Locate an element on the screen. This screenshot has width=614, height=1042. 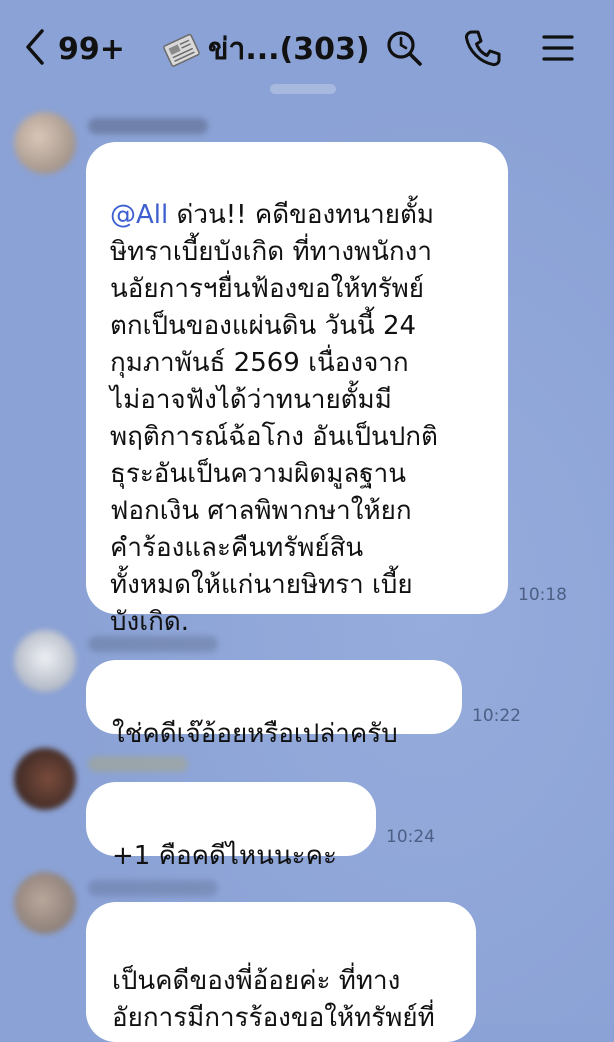
newspaper-icon is located at coordinates (182, 49).